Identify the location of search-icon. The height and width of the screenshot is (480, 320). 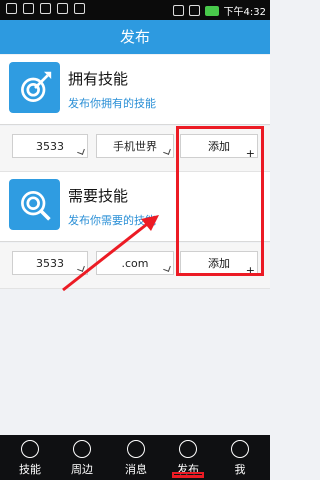
(34, 204).